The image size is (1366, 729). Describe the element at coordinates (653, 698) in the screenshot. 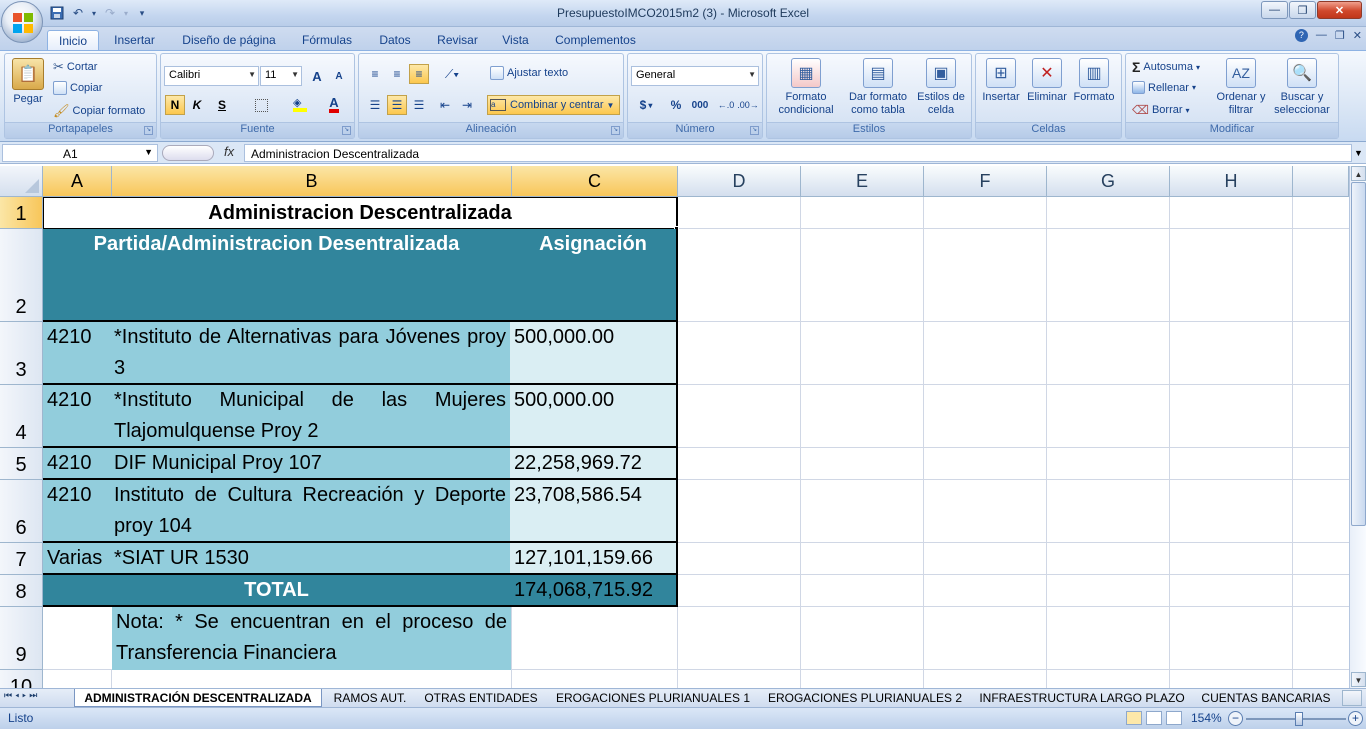

I see `sheet-tab-erogaciones-1: EROGACIONES PLURIANUALES 1` at that location.